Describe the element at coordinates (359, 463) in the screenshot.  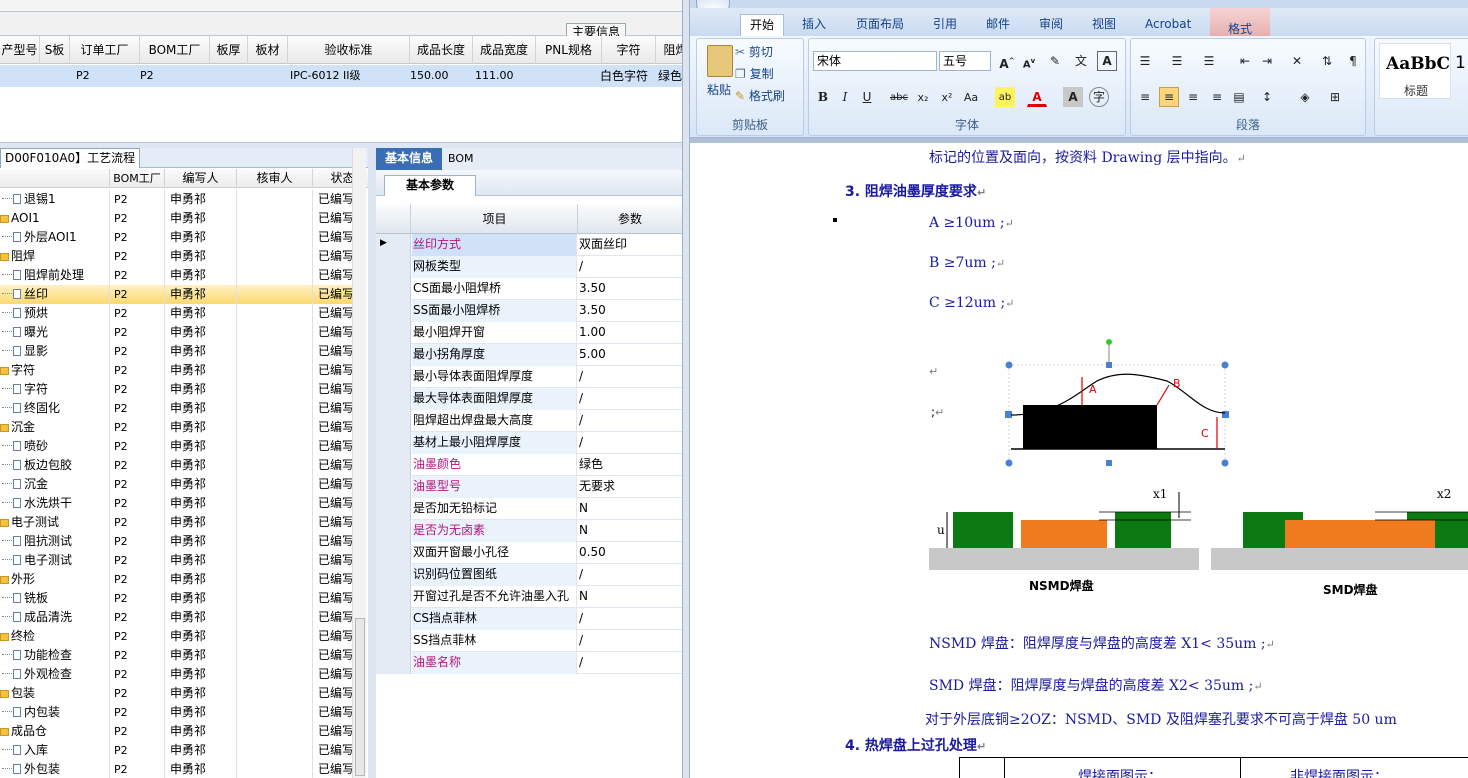
I see `tree-scrollbar` at that location.